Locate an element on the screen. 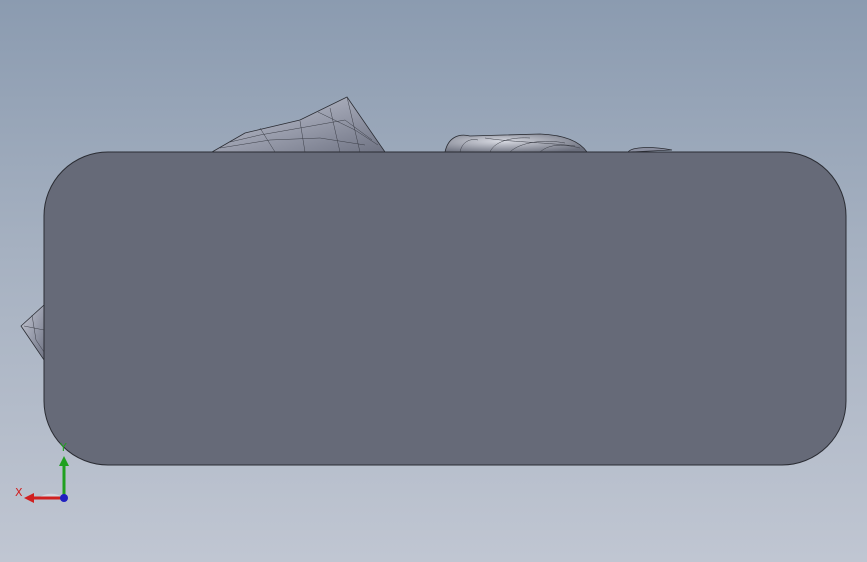 The image size is (867, 562). mesh-feature-left-peak is located at coordinates (298, 124).